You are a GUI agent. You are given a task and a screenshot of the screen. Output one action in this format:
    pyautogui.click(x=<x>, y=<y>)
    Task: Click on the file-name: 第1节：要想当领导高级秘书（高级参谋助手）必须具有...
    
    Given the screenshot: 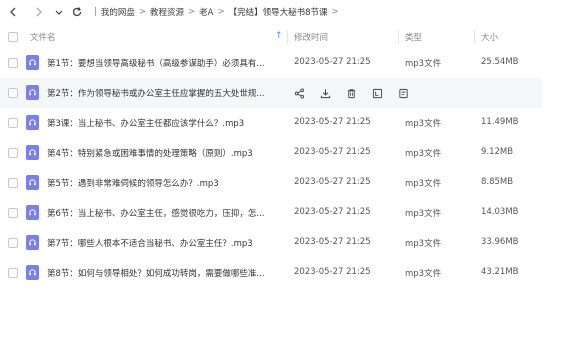 What is the action you would take?
    pyautogui.click(x=162, y=63)
    